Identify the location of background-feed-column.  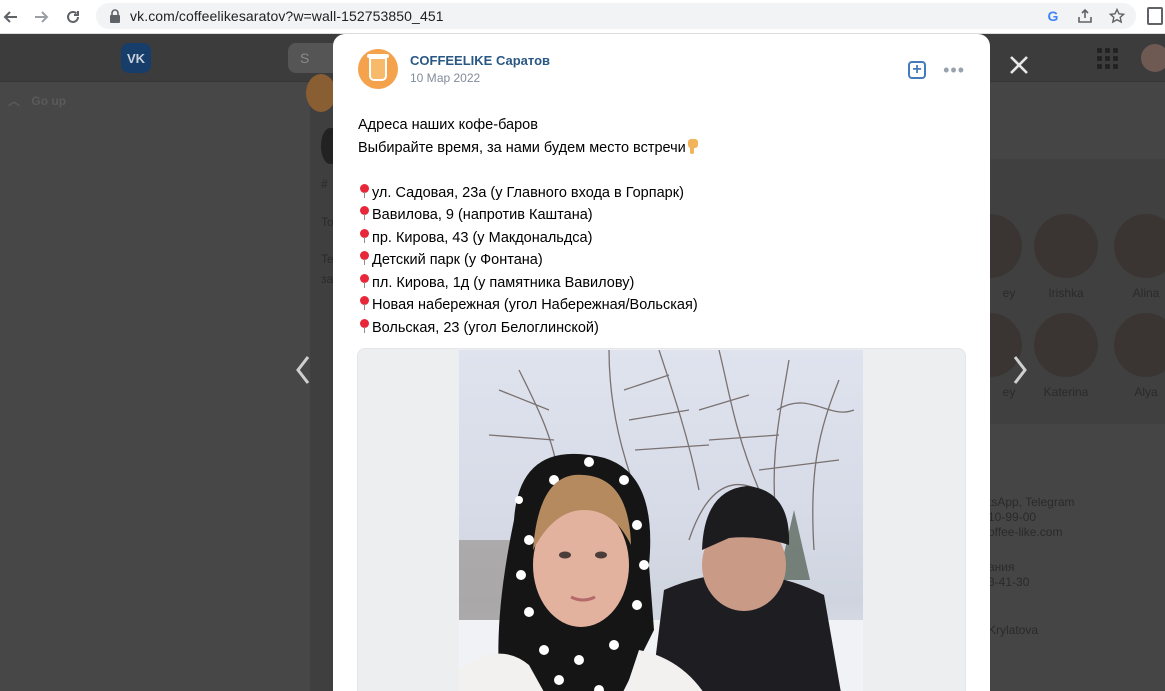
(322, 386).